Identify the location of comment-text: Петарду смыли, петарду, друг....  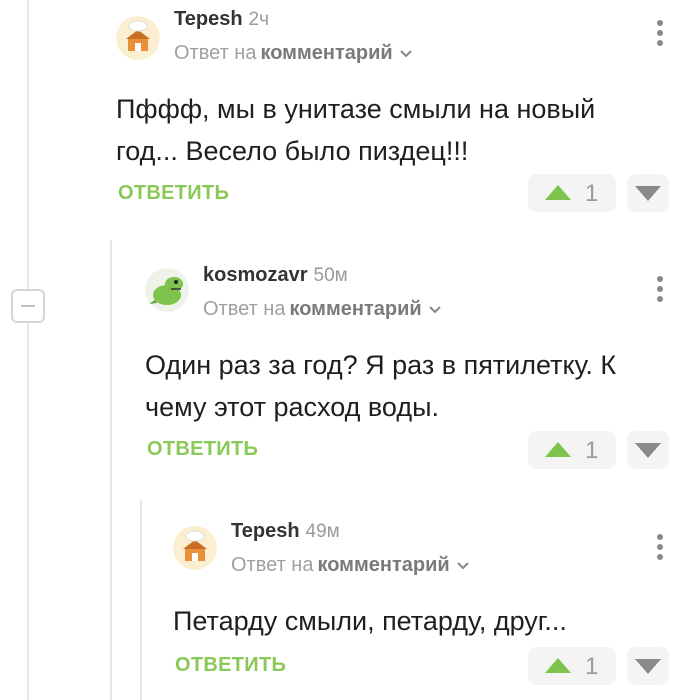
(428, 621).